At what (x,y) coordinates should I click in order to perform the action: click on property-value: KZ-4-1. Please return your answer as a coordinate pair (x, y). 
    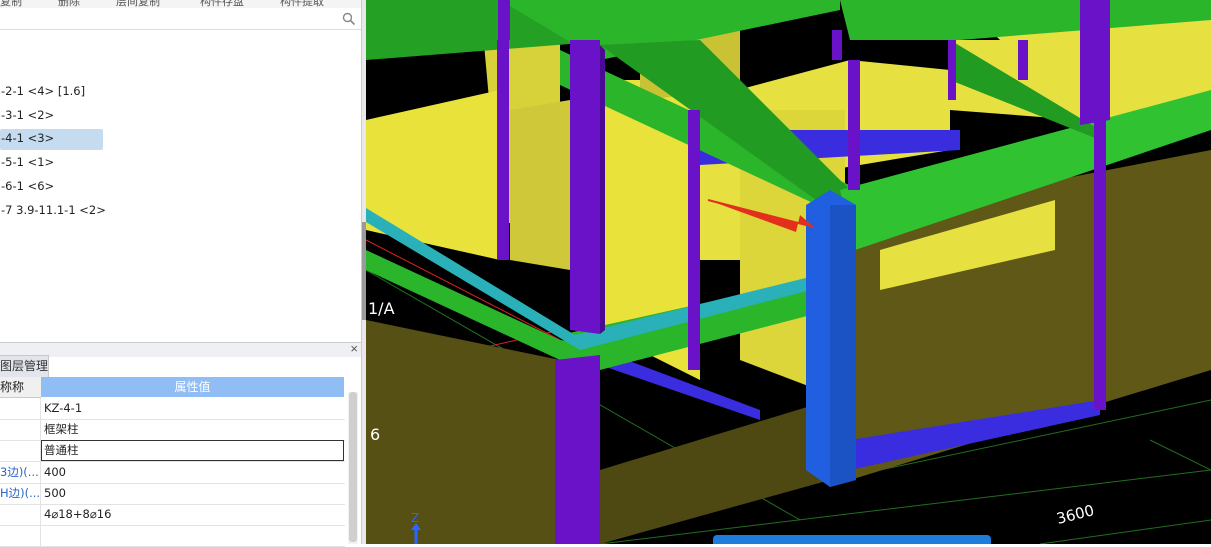
    Looking at the image, I should click on (63, 408).